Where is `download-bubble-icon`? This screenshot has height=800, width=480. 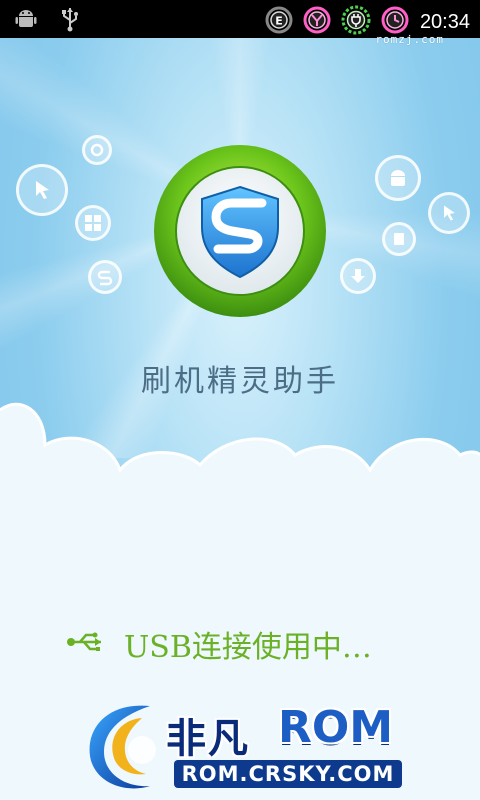 download-bubble-icon is located at coordinates (358, 276).